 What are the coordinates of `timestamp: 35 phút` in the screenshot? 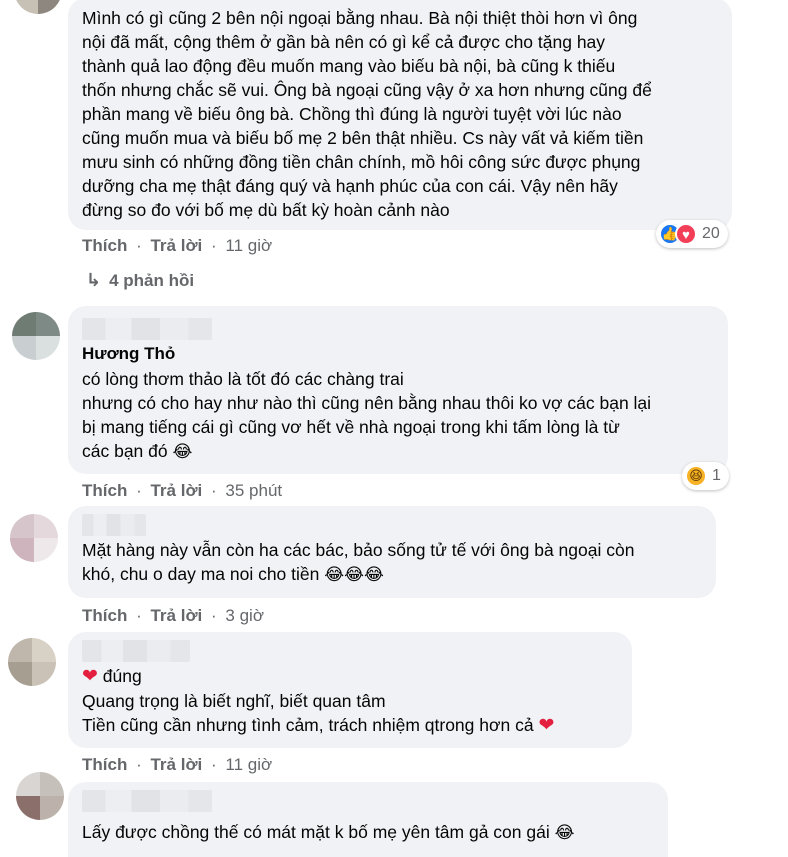 It's located at (253, 490).